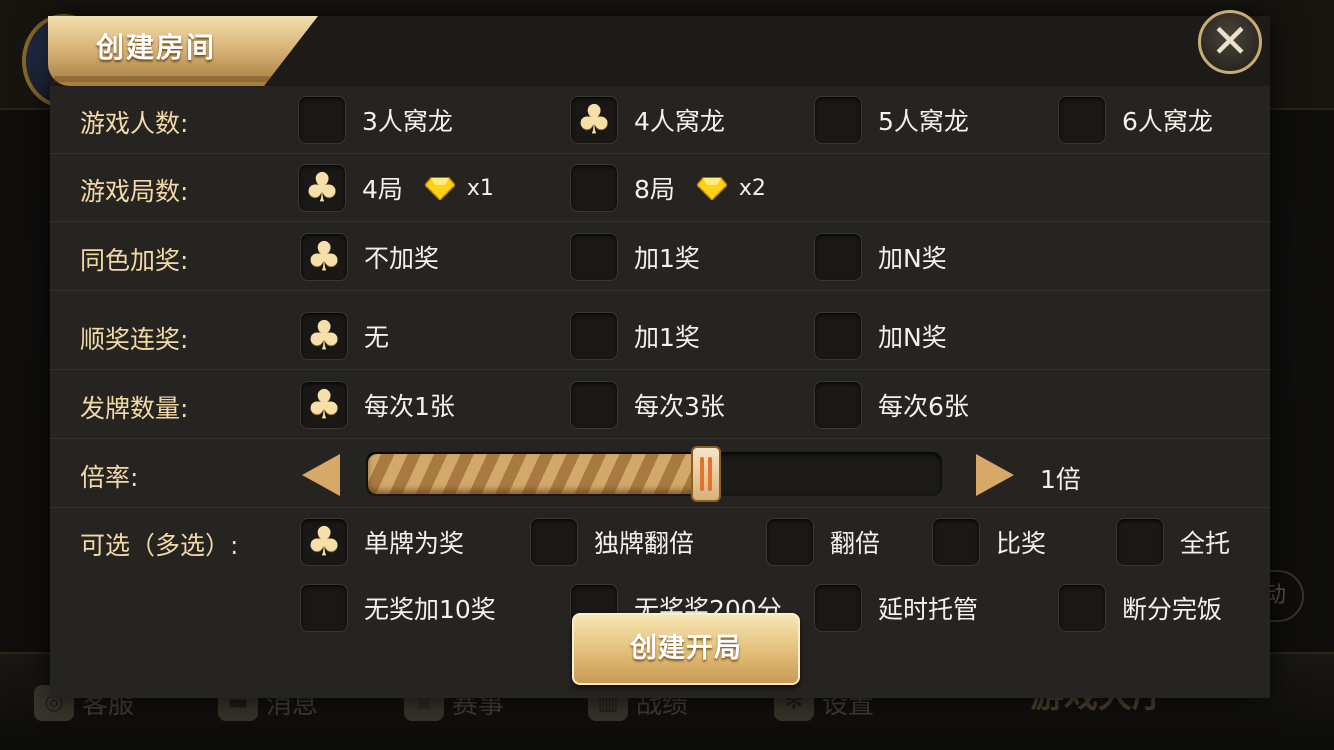 This screenshot has width=1334, height=750. I want to click on row-rounds: 游戏局数: ♣ 4局 x1 ♣ 8局 x2, so click(660, 188).